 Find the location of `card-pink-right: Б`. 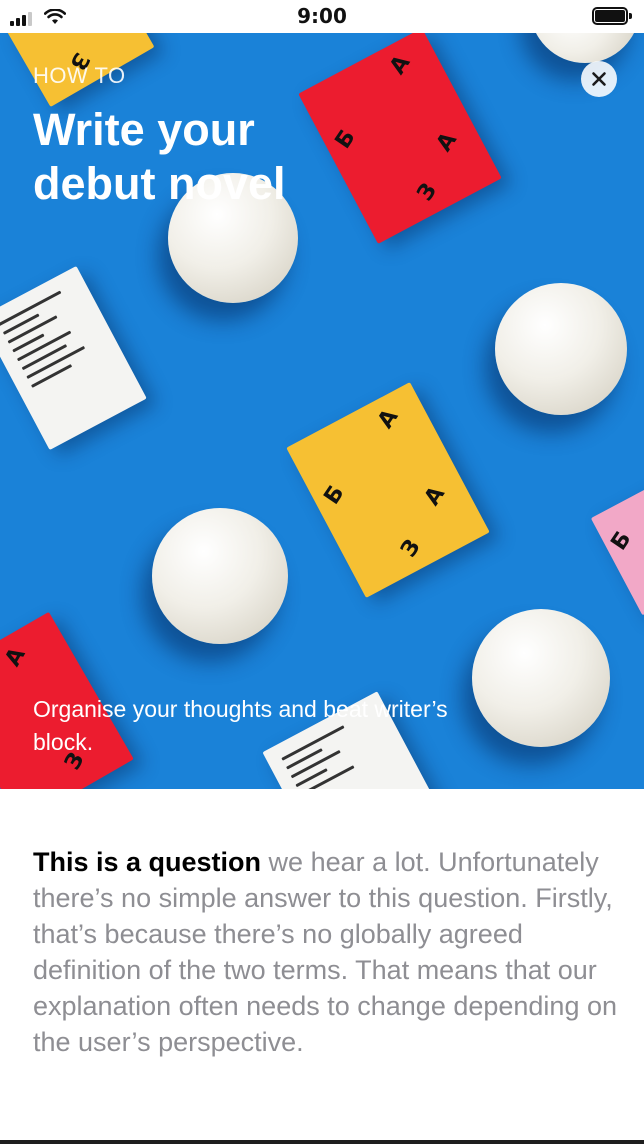

card-pink-right: Б is located at coordinates (617, 548).